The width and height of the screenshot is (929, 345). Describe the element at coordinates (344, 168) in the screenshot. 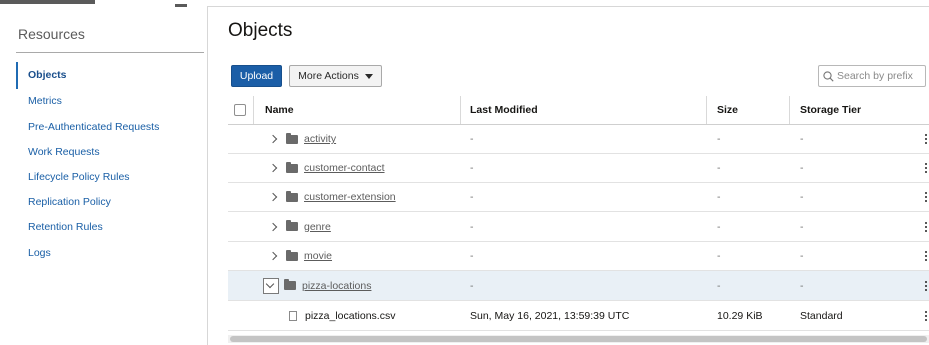

I see `folder-link: customer-contact` at that location.